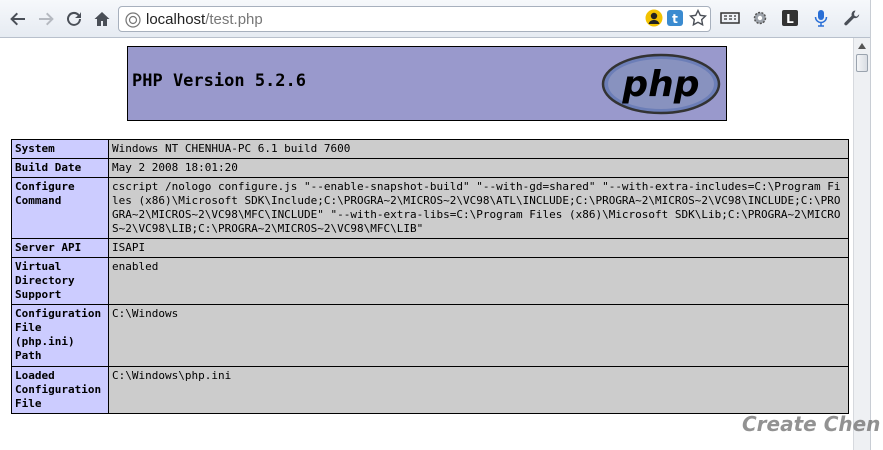 This screenshot has height=450, width=883. What do you see at coordinates (862, 63) in the screenshot?
I see `scrollbar-thumb` at bounding box center [862, 63].